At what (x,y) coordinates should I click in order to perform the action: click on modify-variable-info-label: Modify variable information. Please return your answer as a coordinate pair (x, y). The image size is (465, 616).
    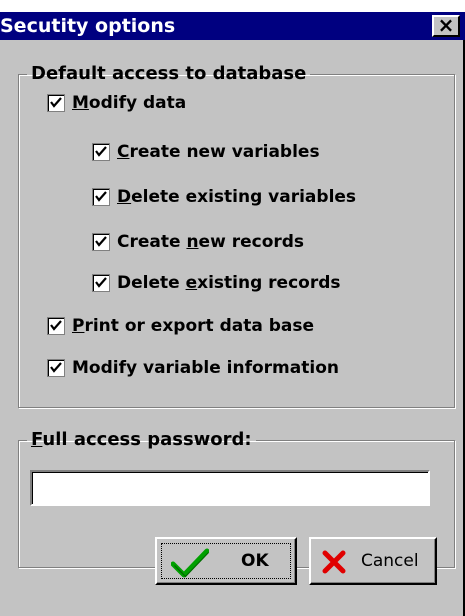
    Looking at the image, I should click on (205, 368).